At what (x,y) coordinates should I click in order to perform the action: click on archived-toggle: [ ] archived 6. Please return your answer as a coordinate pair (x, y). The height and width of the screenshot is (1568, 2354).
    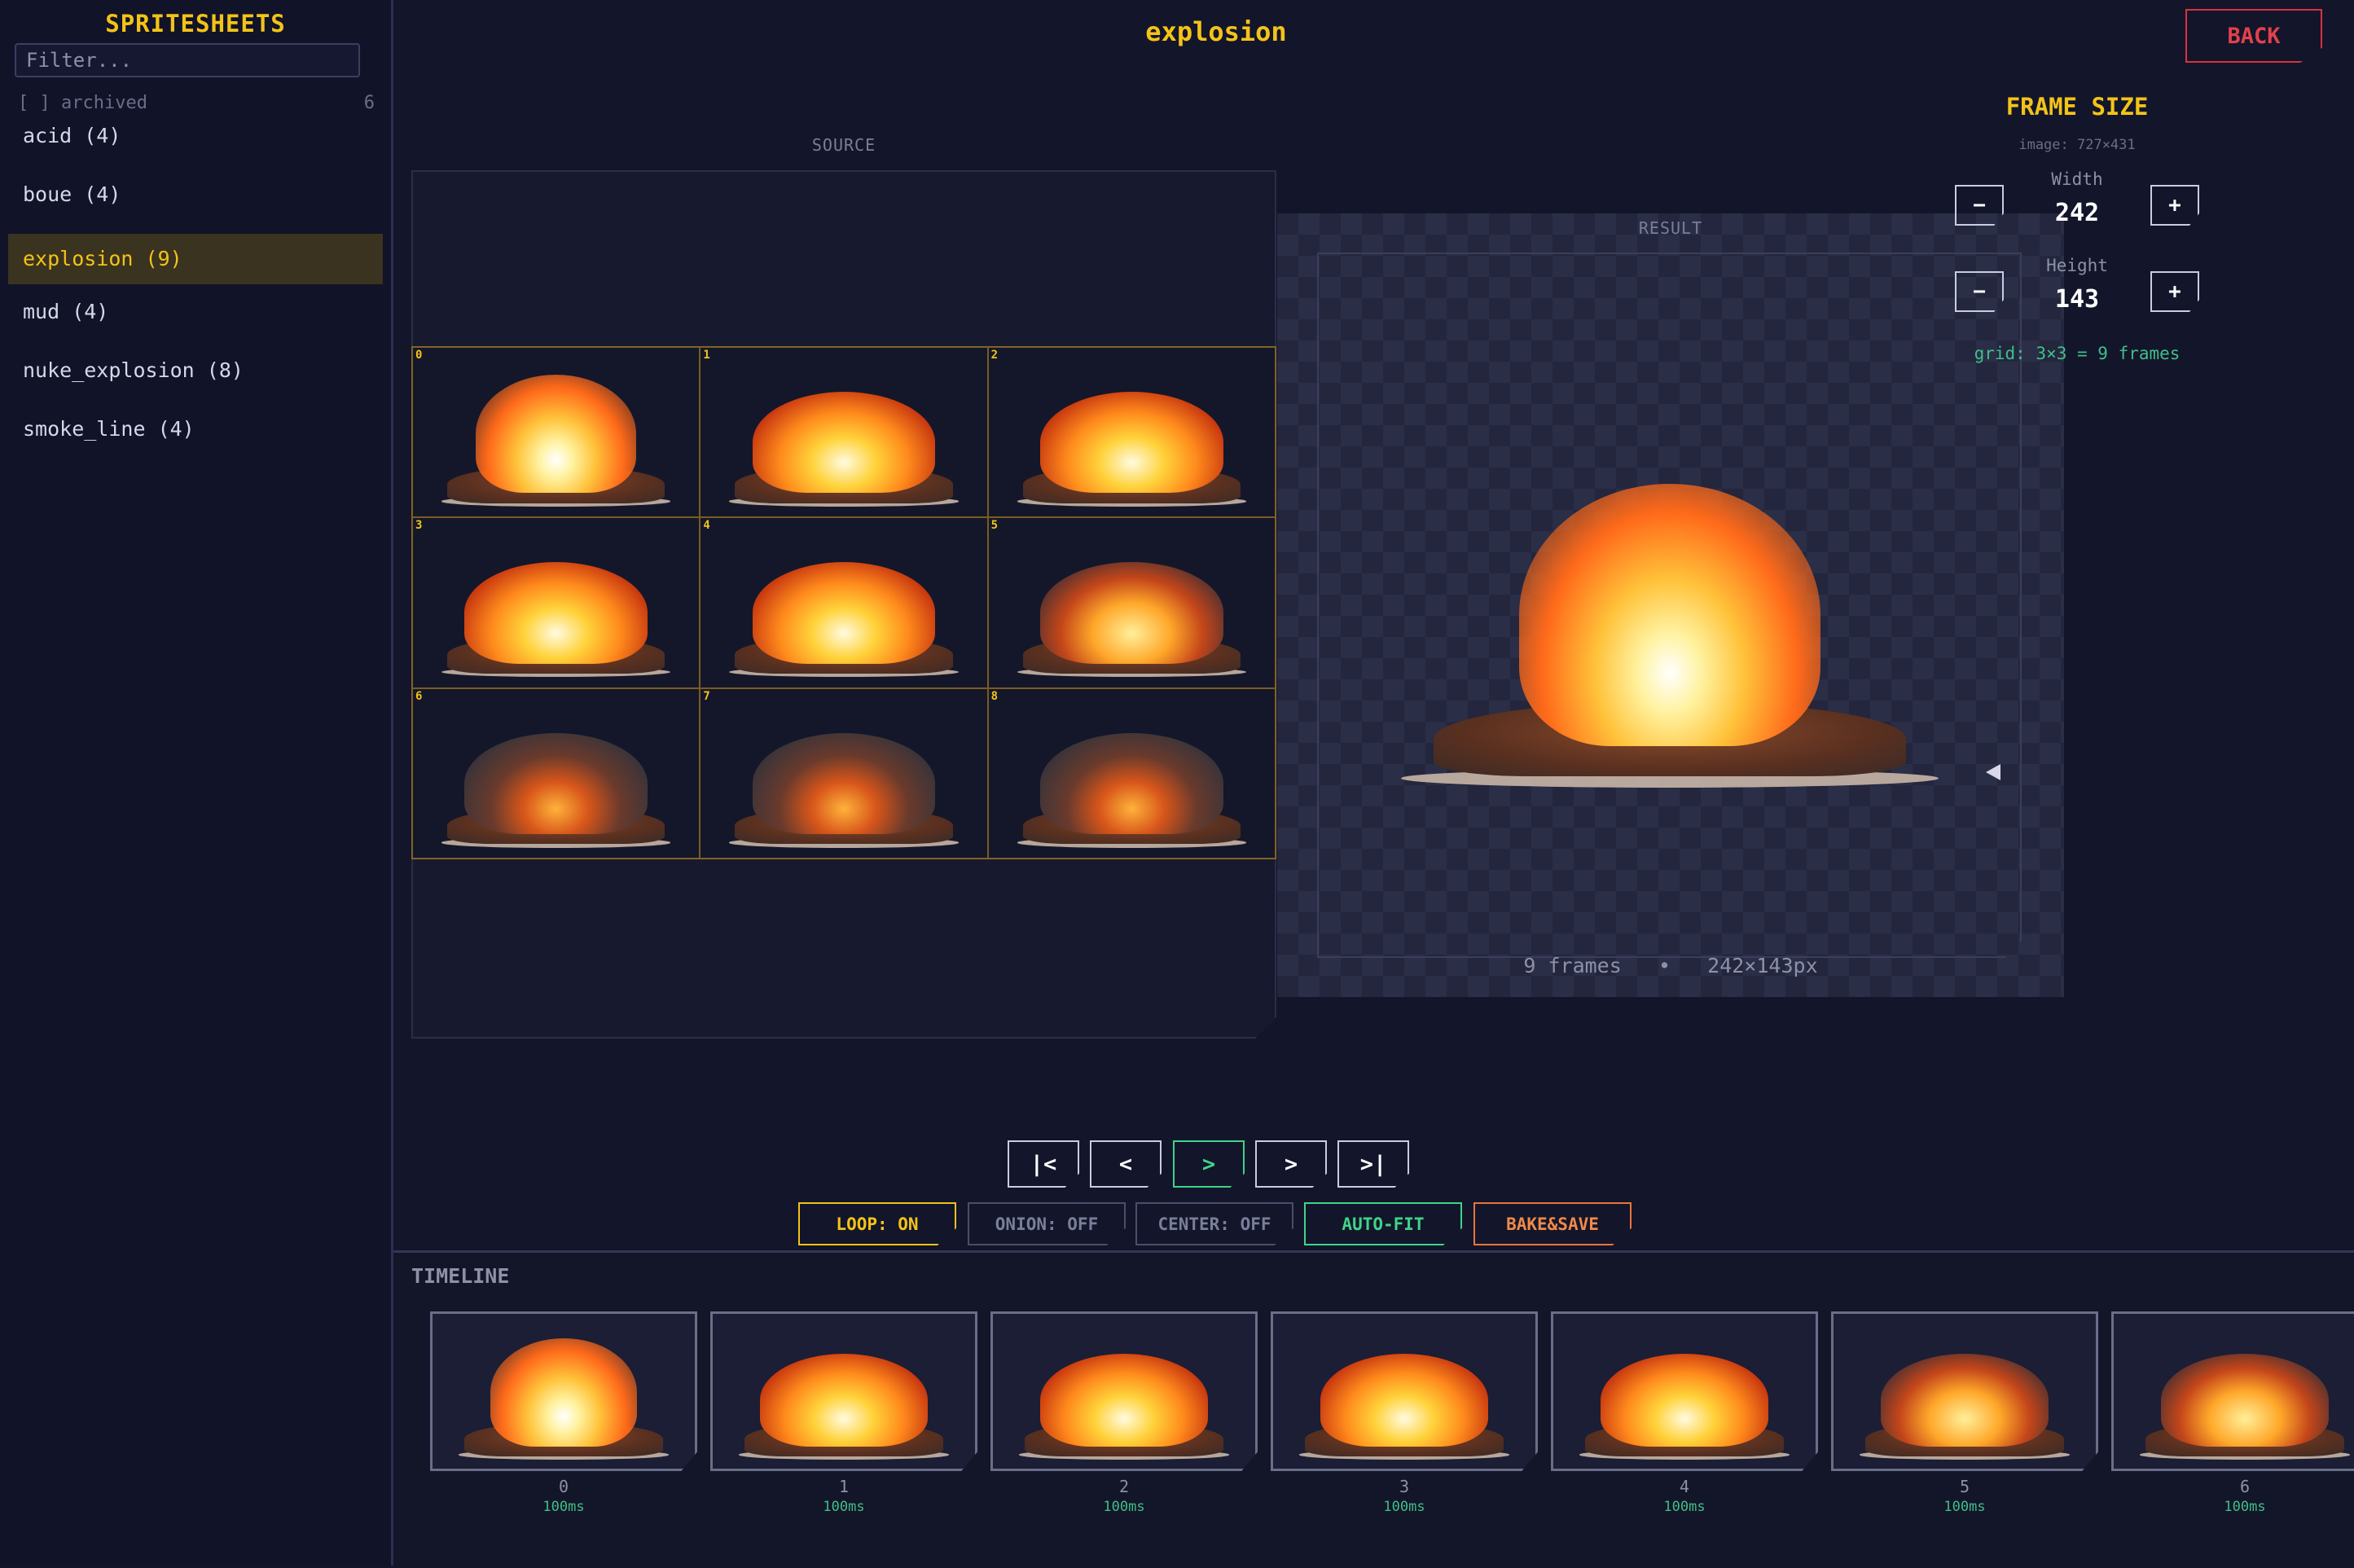
    Looking at the image, I should click on (196, 105).